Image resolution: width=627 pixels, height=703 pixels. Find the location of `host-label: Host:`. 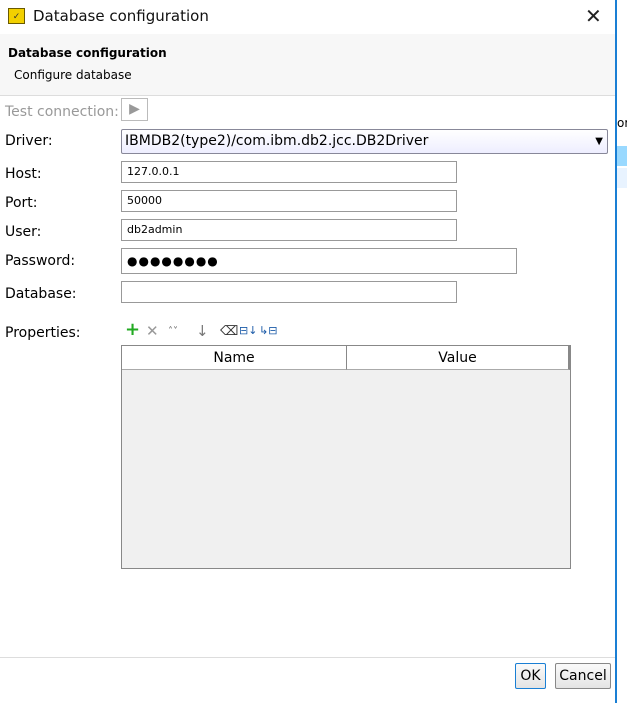

host-label: Host: is located at coordinates (23, 174).